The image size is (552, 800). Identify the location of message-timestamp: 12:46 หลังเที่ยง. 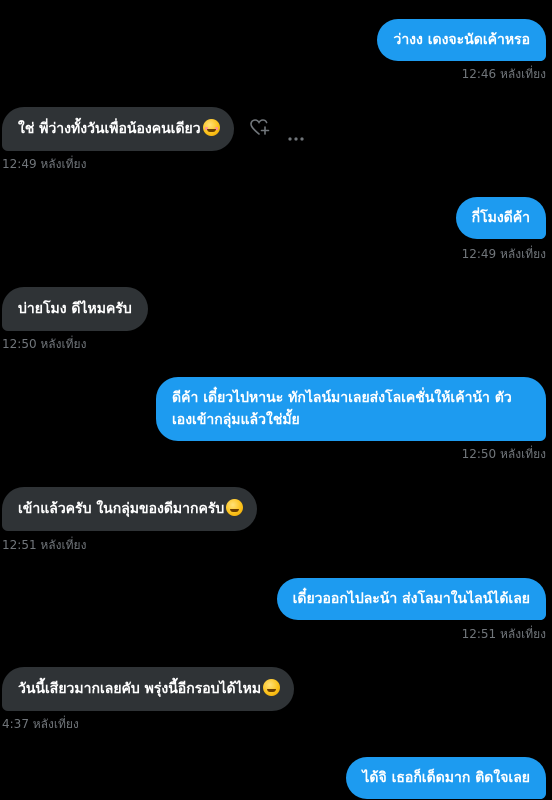
(503, 74).